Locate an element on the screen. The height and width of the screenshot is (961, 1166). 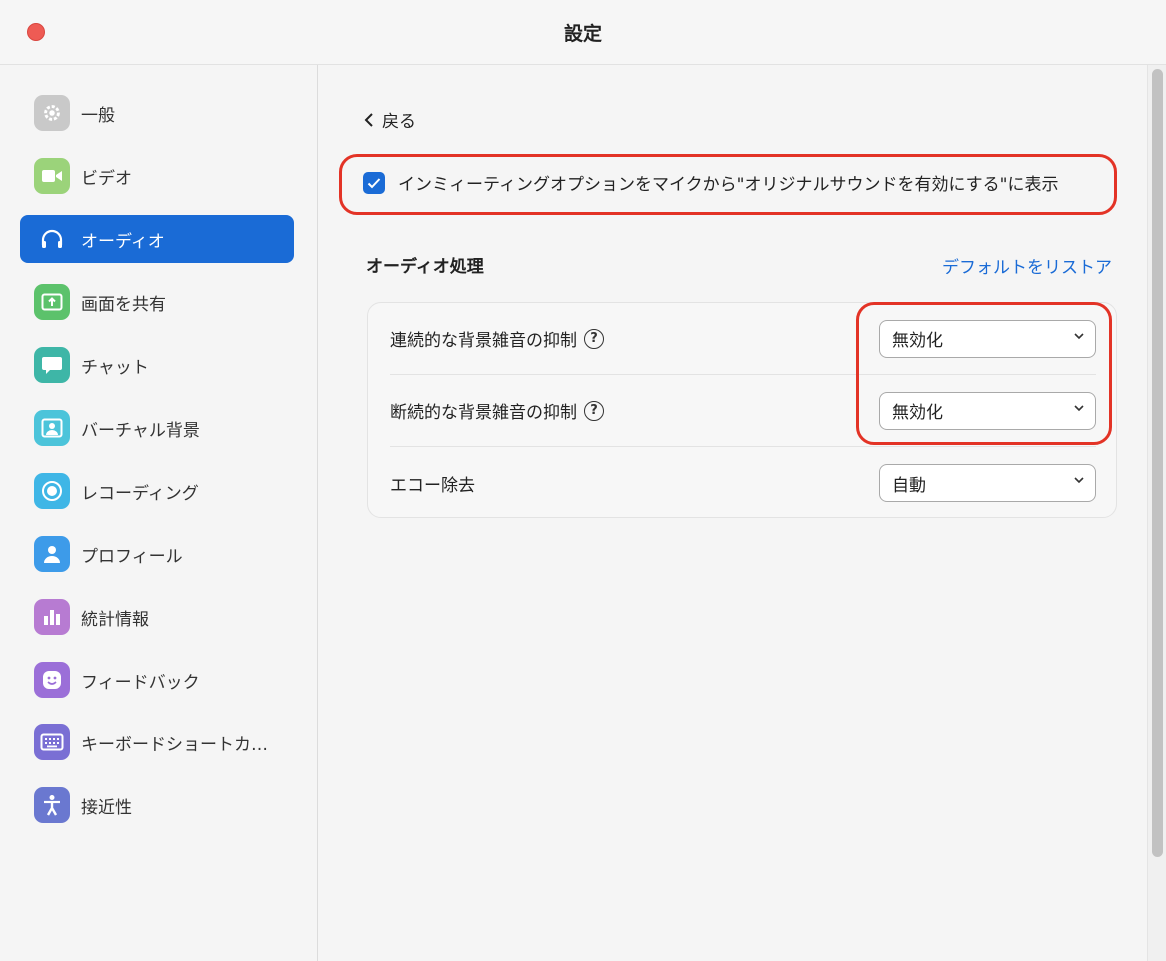
sidebar-item-feedback: フィードバック is located at coordinates (157, 680).